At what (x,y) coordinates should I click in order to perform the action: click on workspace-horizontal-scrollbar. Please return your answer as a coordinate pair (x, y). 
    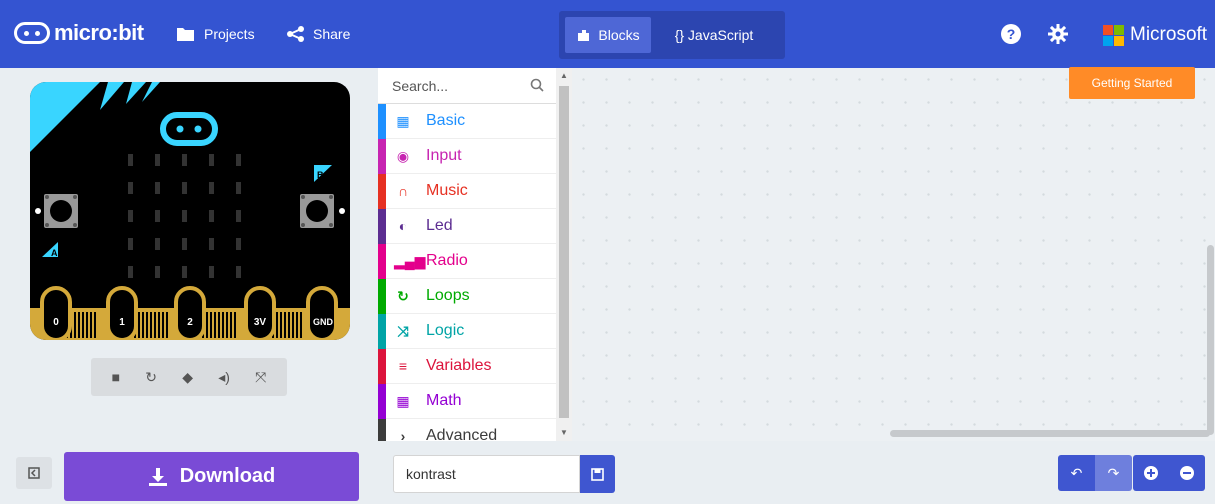
    Looking at the image, I should click on (1050, 433).